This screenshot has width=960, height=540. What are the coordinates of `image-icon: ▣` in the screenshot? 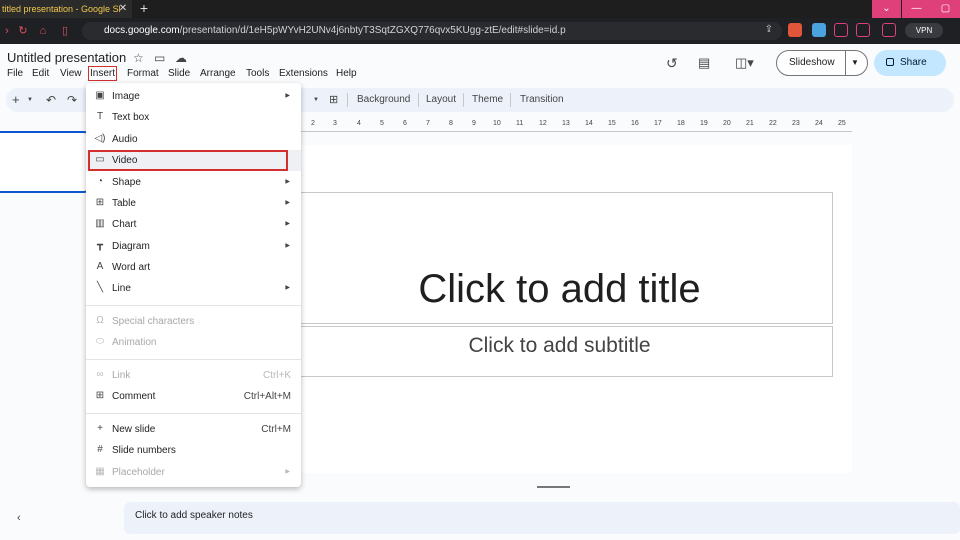 It's located at (100, 95).